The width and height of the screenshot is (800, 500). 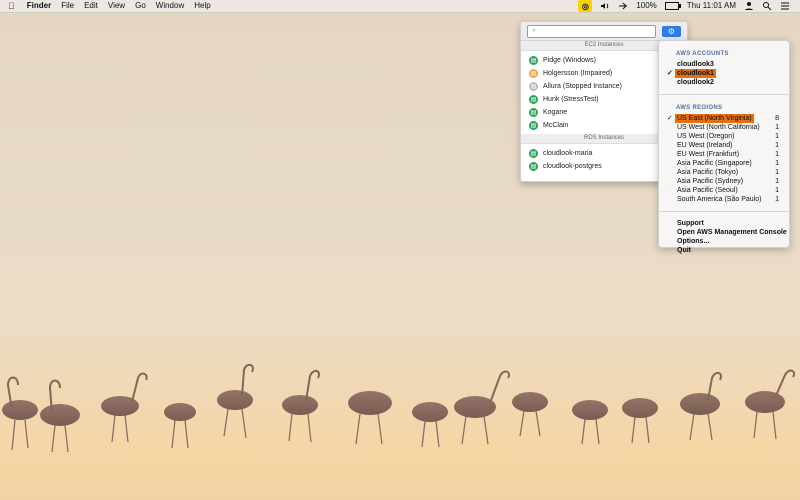 I want to click on menu-finder: Finder, so click(x=39, y=6).